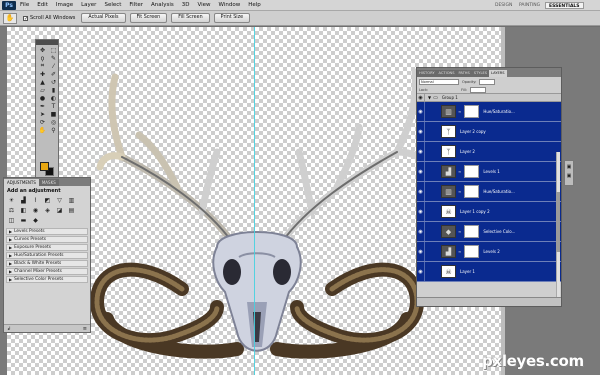 This screenshot has width=600, height=375. Describe the element at coordinates (42, 98) in the screenshot. I see `blur-tool-icon: ●` at that location.